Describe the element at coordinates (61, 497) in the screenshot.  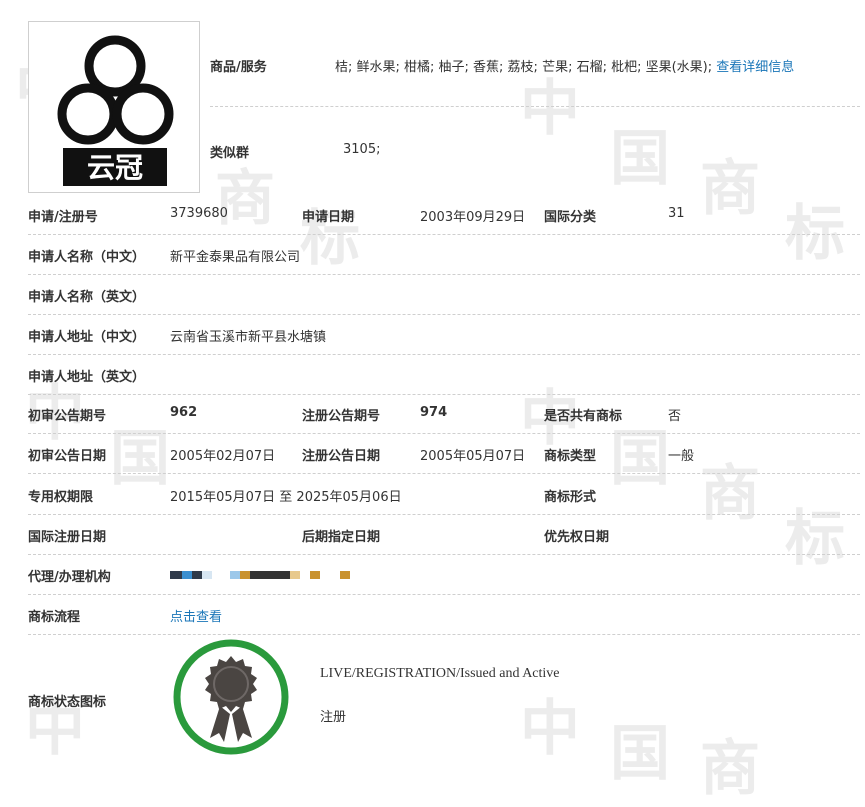
I see `exclusive-period-label: 专用权期限` at that location.